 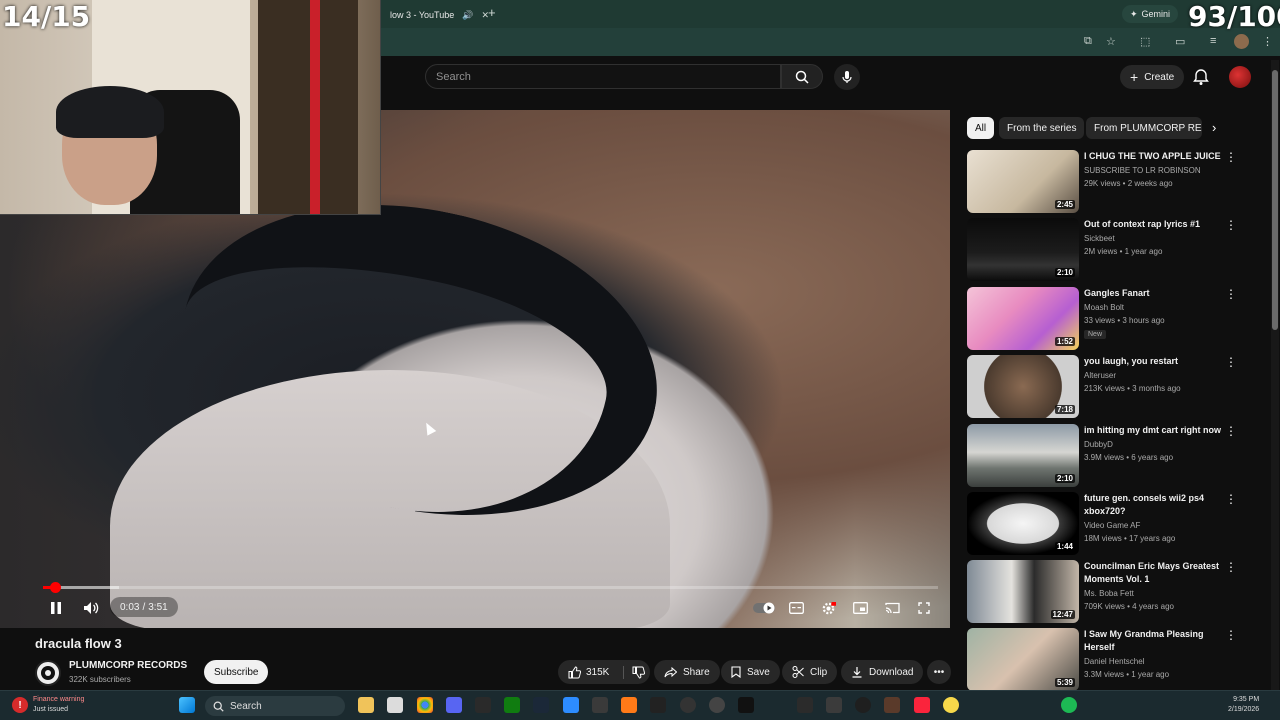 What do you see at coordinates (764, 608) in the screenshot?
I see `autoplay-toggle` at bounding box center [764, 608].